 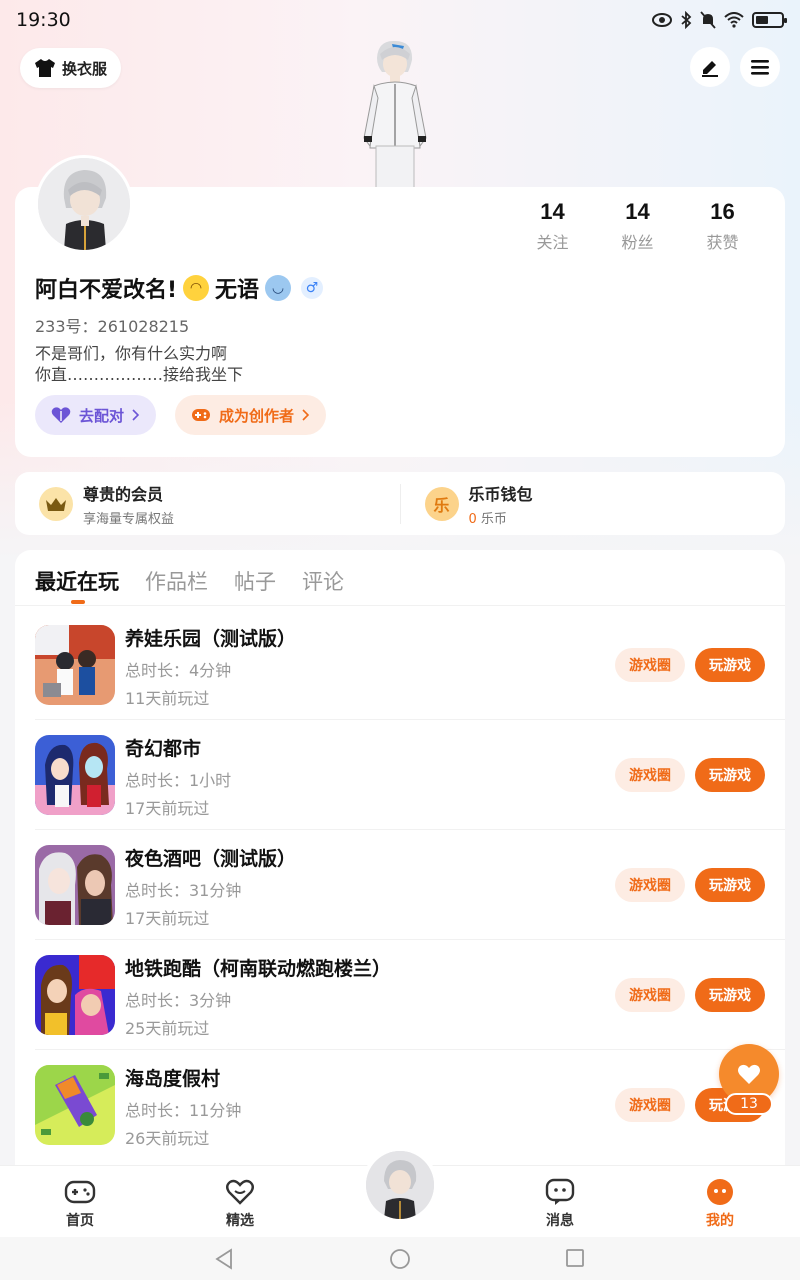 What do you see at coordinates (472, 519) in the screenshot?
I see `wallet-amount: 0` at bounding box center [472, 519].